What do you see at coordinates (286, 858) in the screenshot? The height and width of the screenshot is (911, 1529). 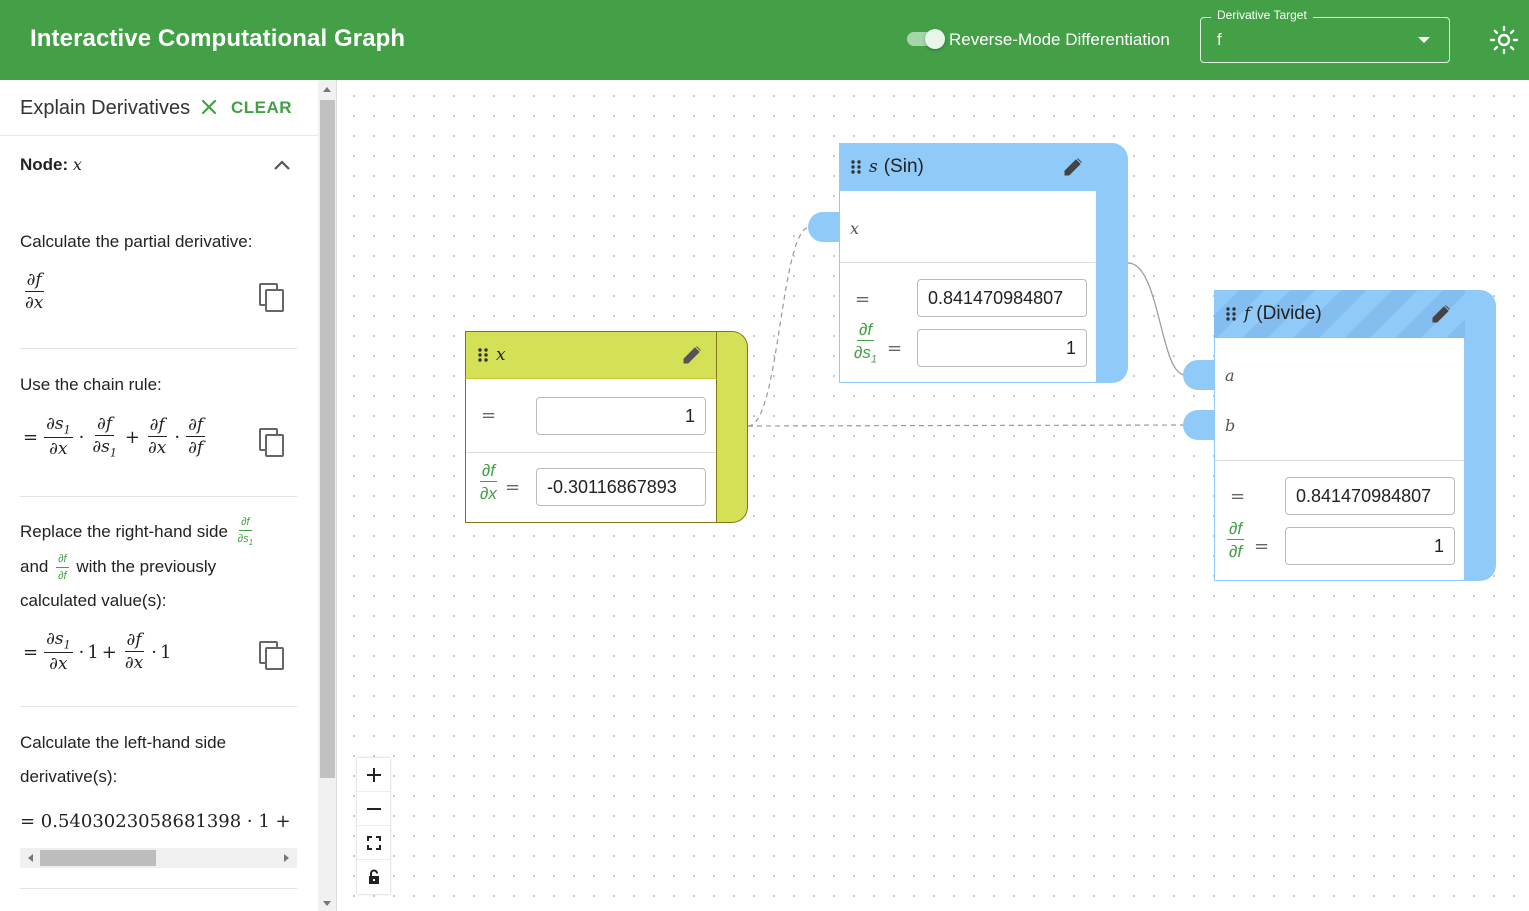 I see `scroll-right-icon` at bounding box center [286, 858].